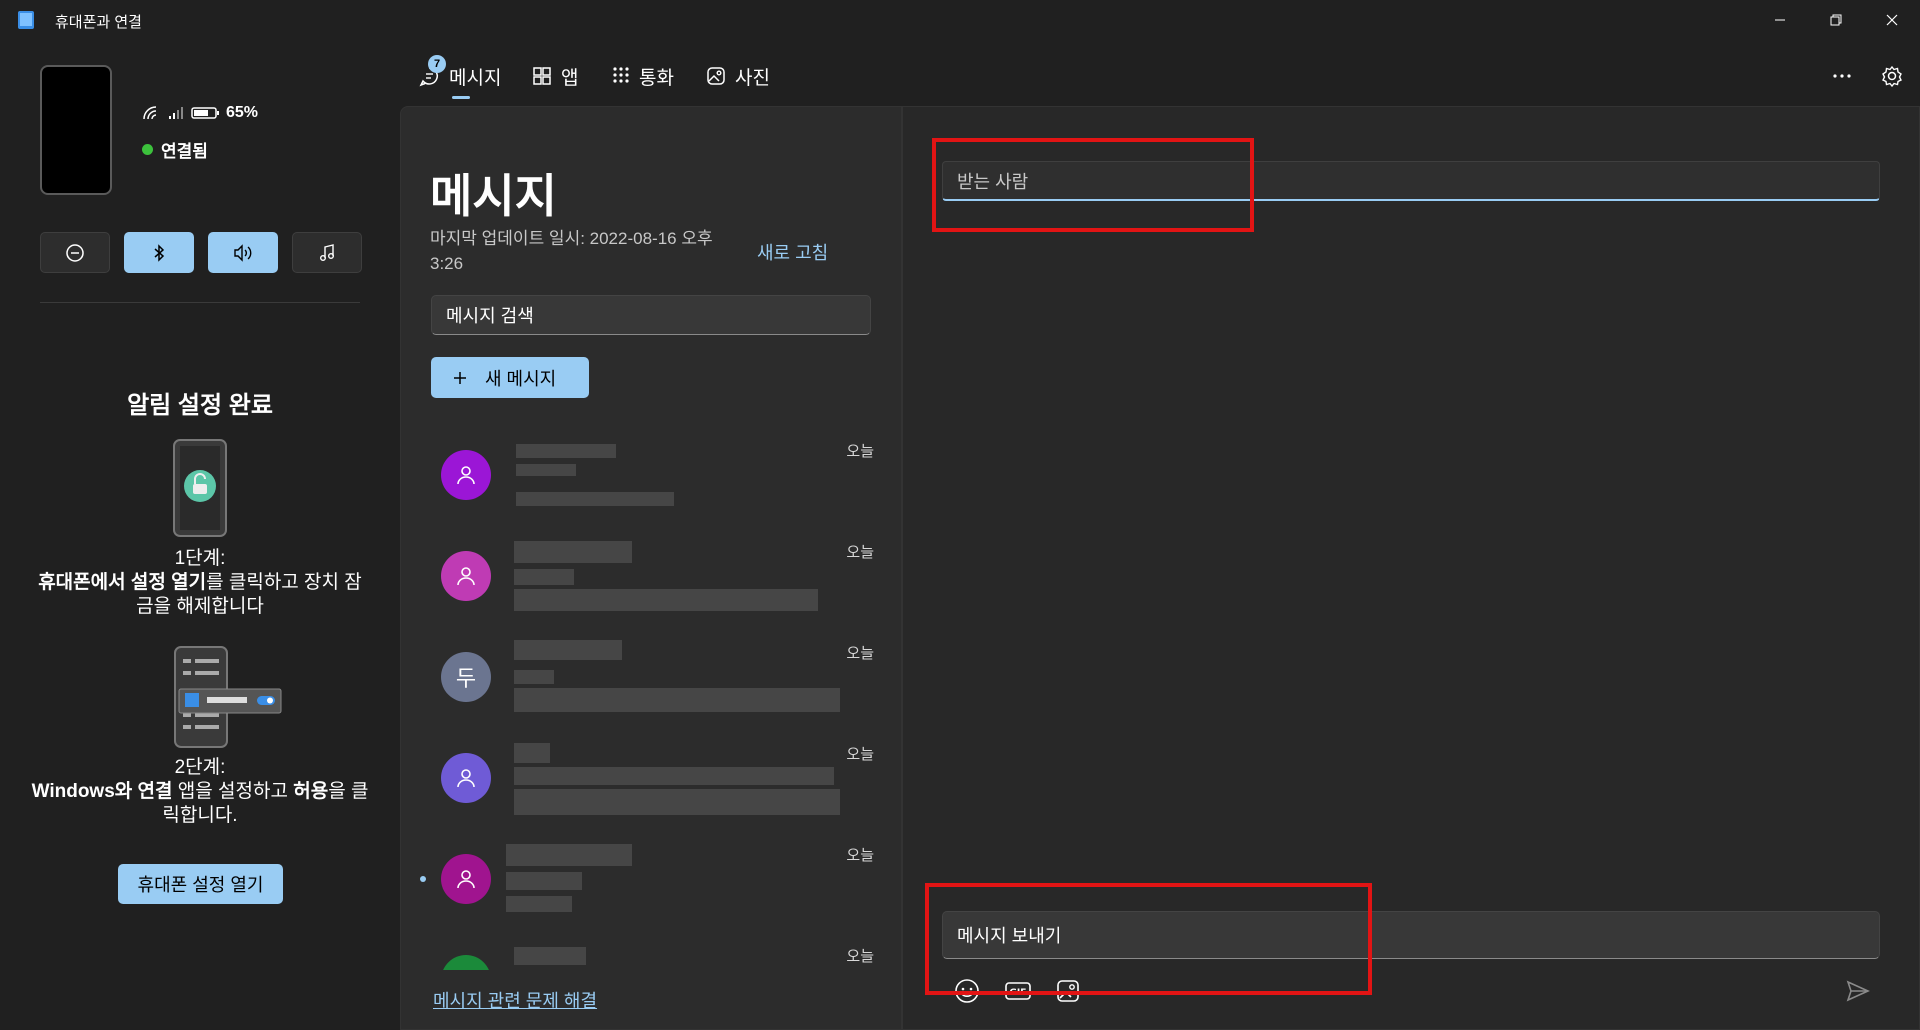  What do you see at coordinates (651, 315) in the screenshot?
I see `message-search-input: 메시지 검색` at bounding box center [651, 315].